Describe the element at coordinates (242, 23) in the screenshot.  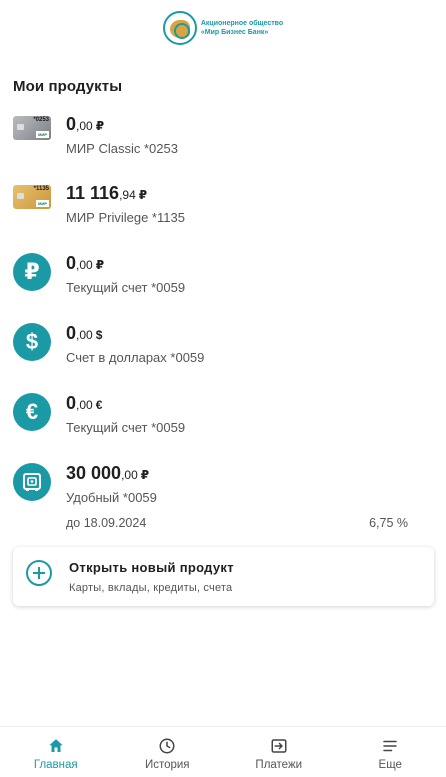
I see `logo-line-1: Акционерное общество` at that location.